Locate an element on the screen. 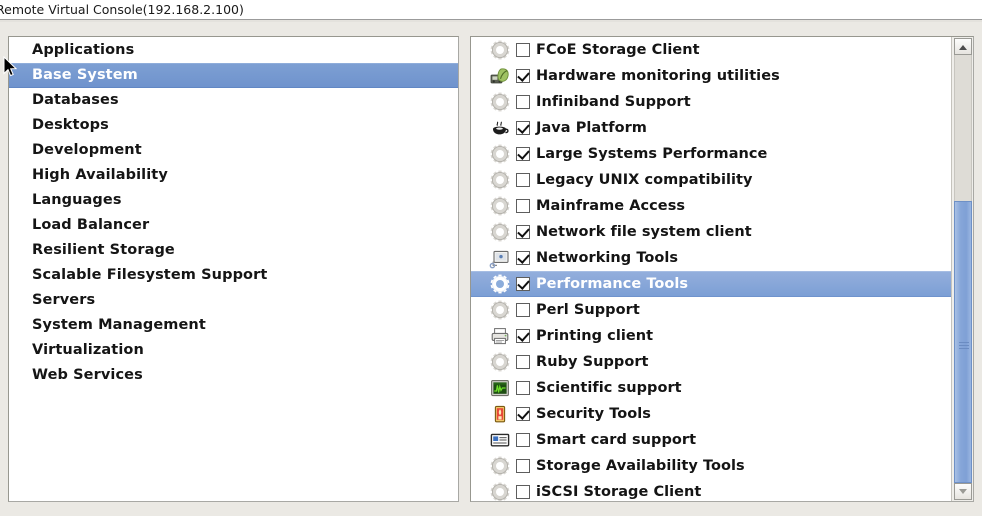 The image size is (982, 516). package-label: Perl Support is located at coordinates (588, 310).